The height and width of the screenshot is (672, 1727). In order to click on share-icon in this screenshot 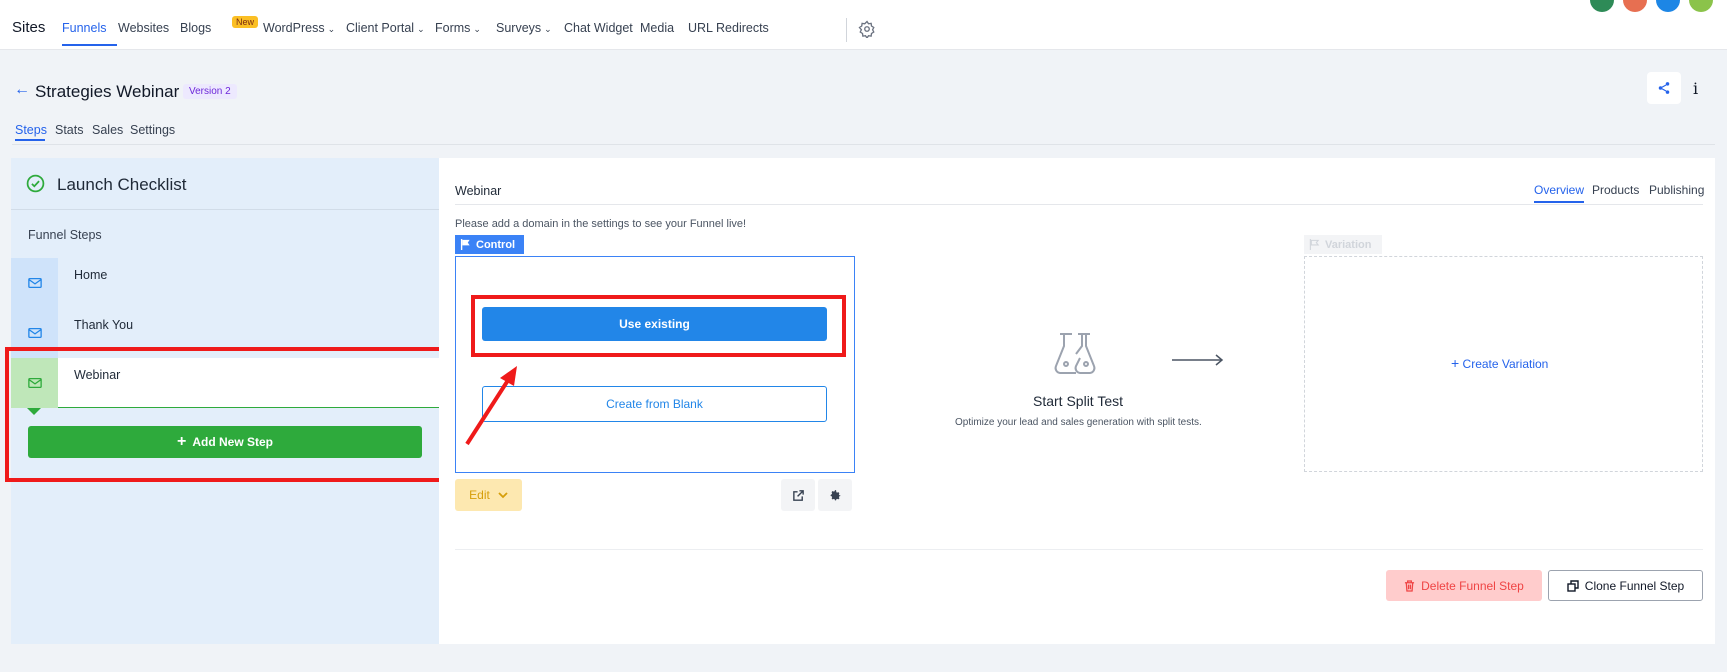, I will do `click(1664, 88)`.